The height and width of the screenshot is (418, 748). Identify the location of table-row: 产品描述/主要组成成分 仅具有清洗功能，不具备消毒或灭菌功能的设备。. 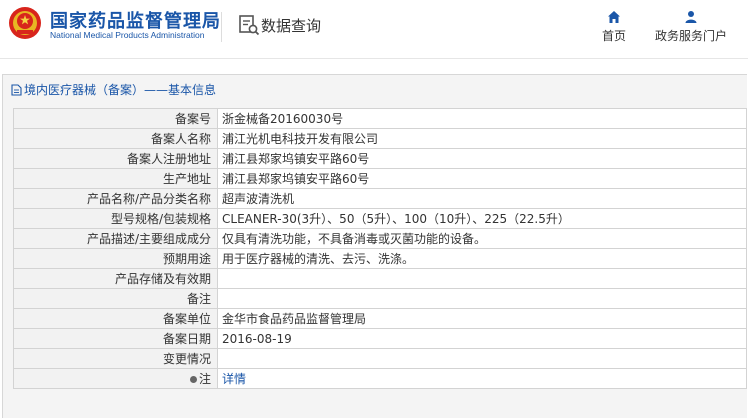
(380, 238).